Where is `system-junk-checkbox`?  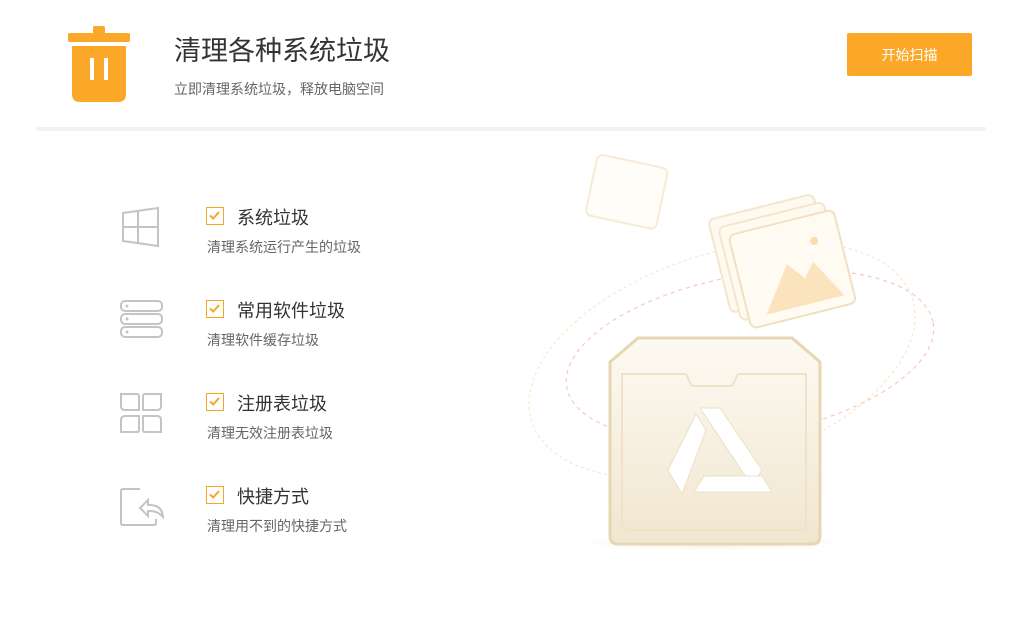
system-junk-checkbox is located at coordinates (215, 216).